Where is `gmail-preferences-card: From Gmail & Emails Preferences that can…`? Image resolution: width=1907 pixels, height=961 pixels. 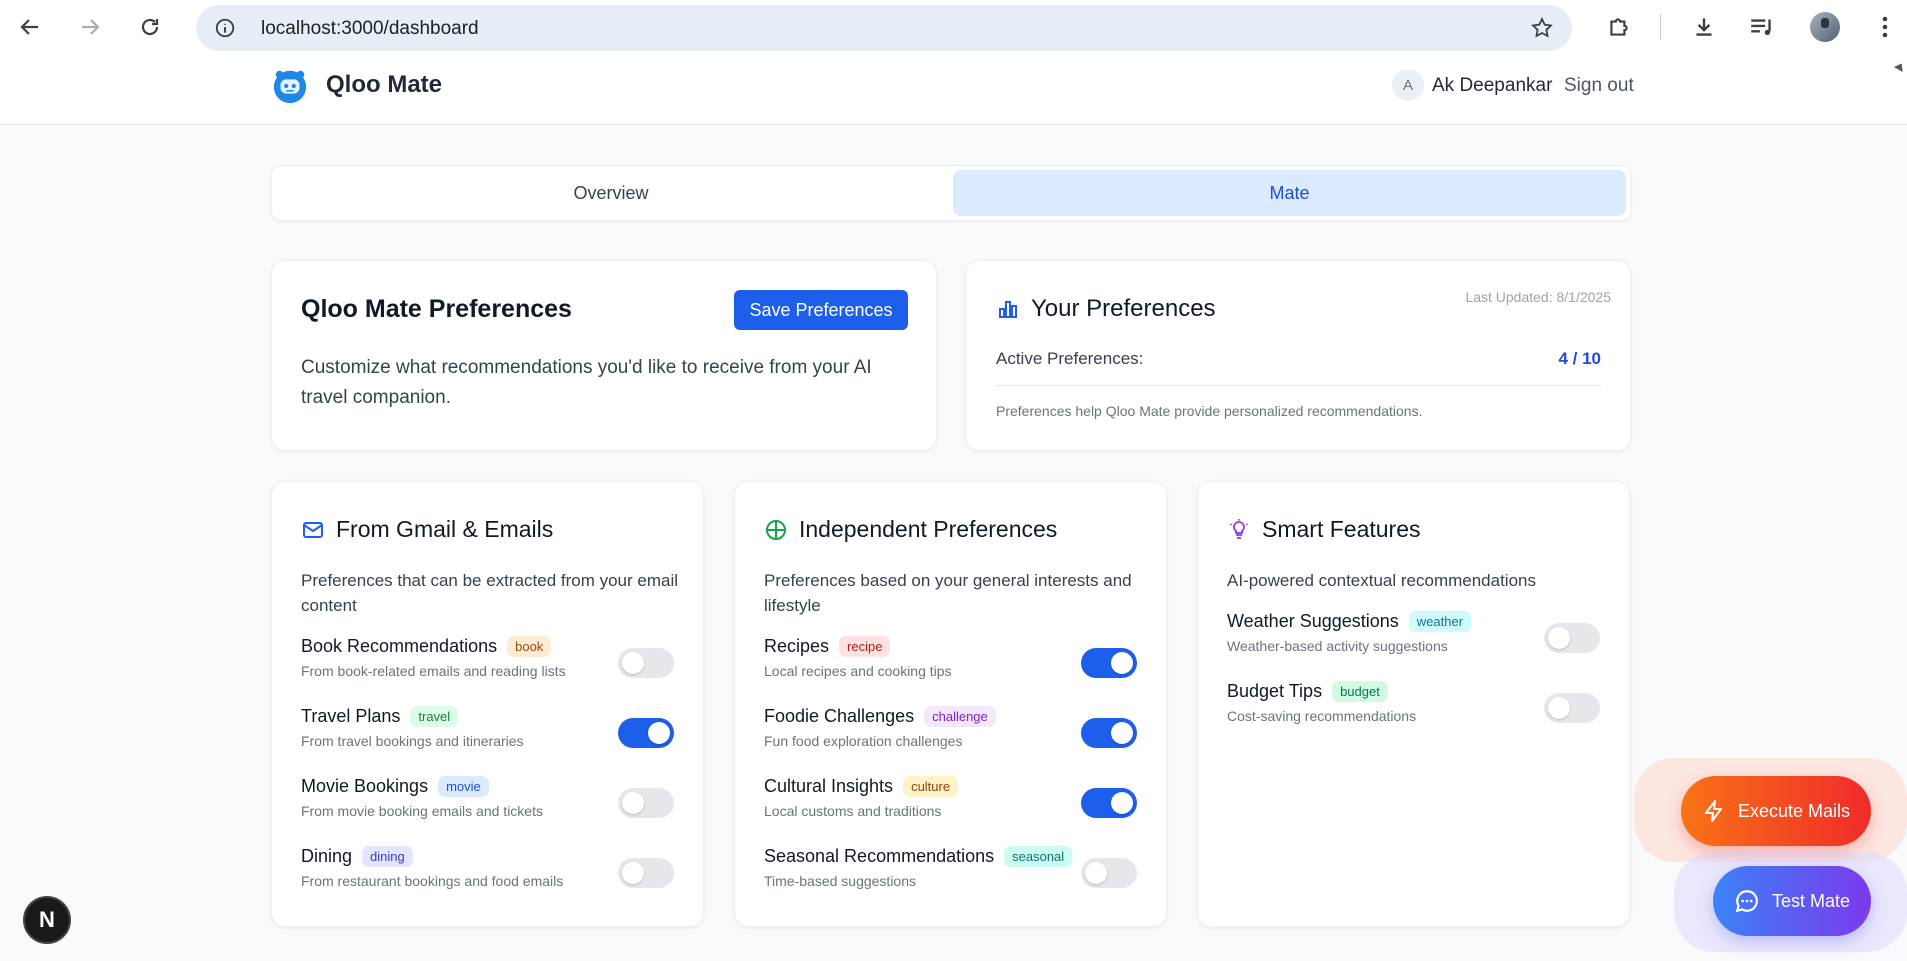 gmail-preferences-card: From Gmail & Emails Preferences that can… is located at coordinates (487, 704).